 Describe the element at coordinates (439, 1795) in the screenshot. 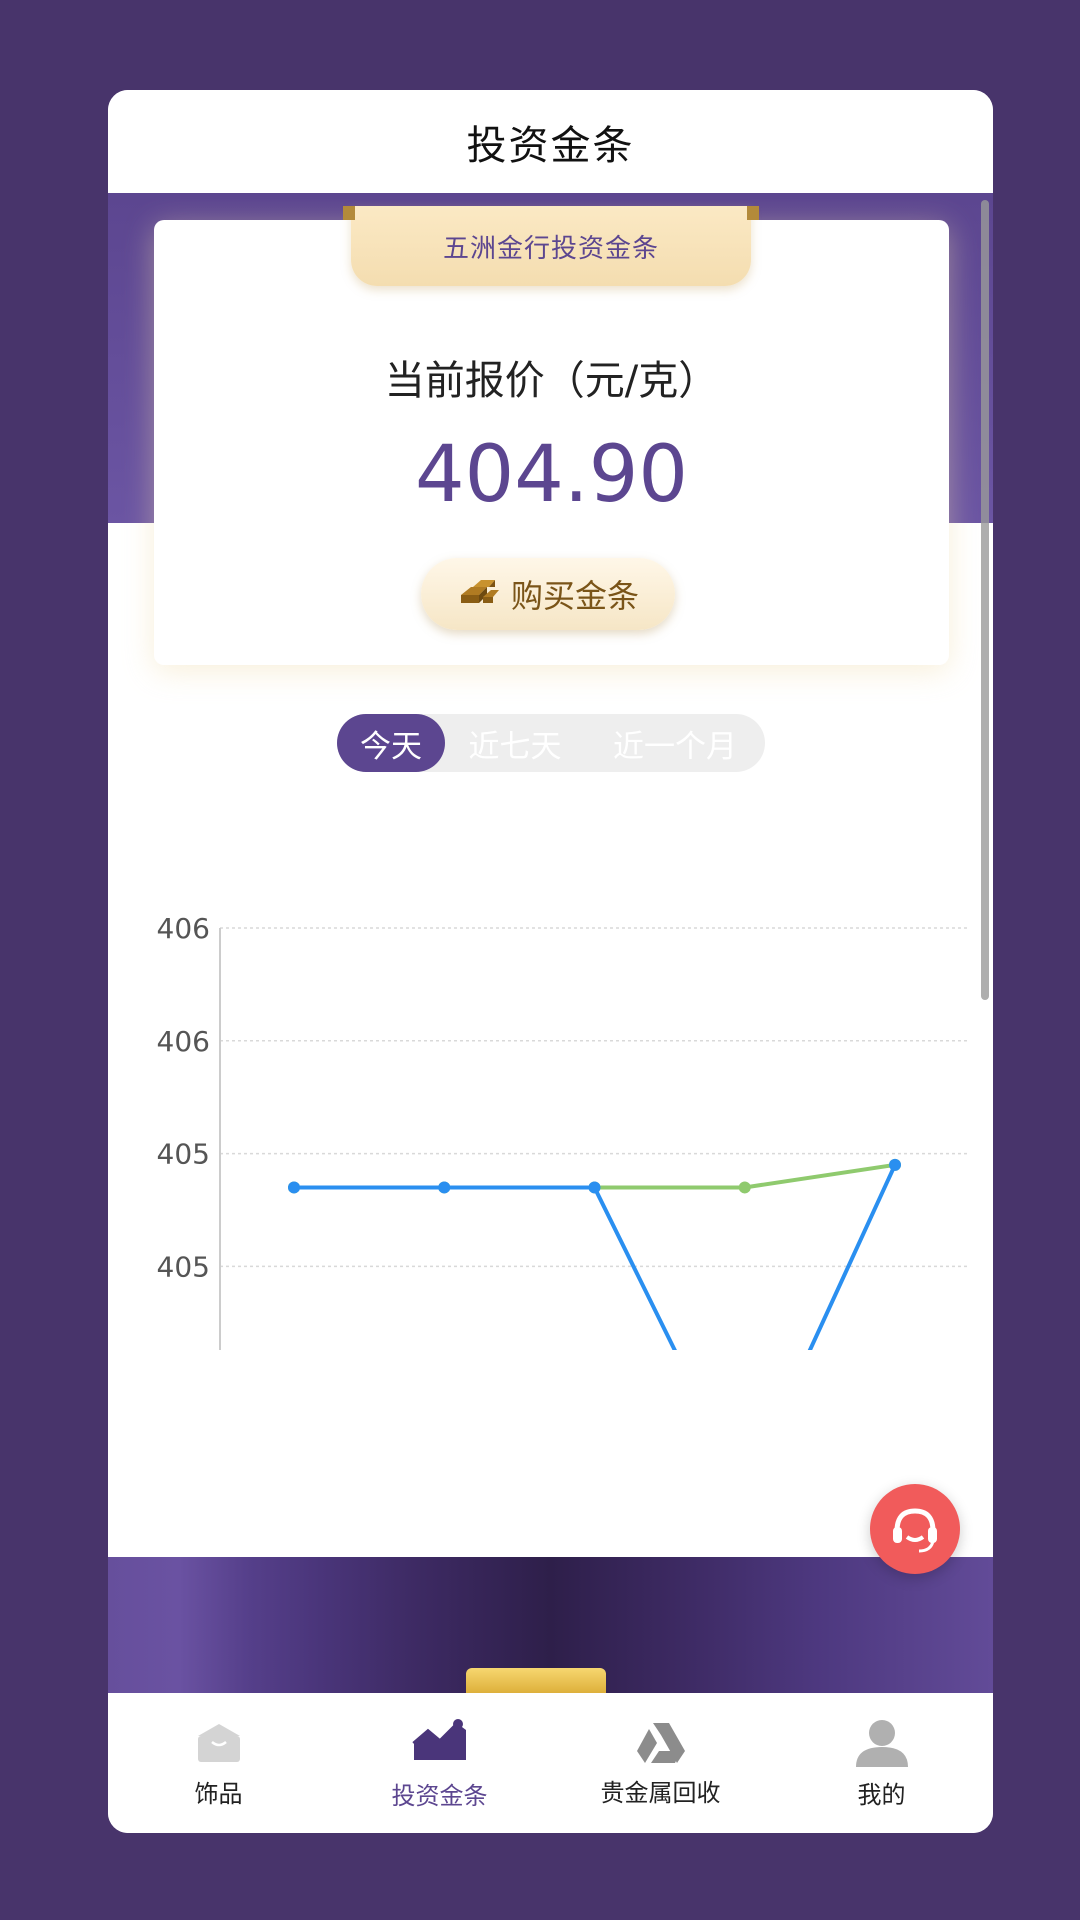

I see `tabbar-label-gold-bar: 投资金条` at that location.